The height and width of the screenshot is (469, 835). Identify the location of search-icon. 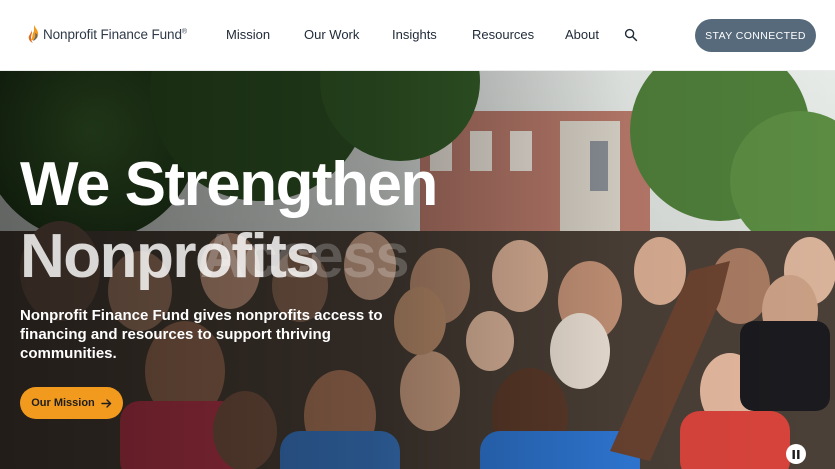
(631, 35).